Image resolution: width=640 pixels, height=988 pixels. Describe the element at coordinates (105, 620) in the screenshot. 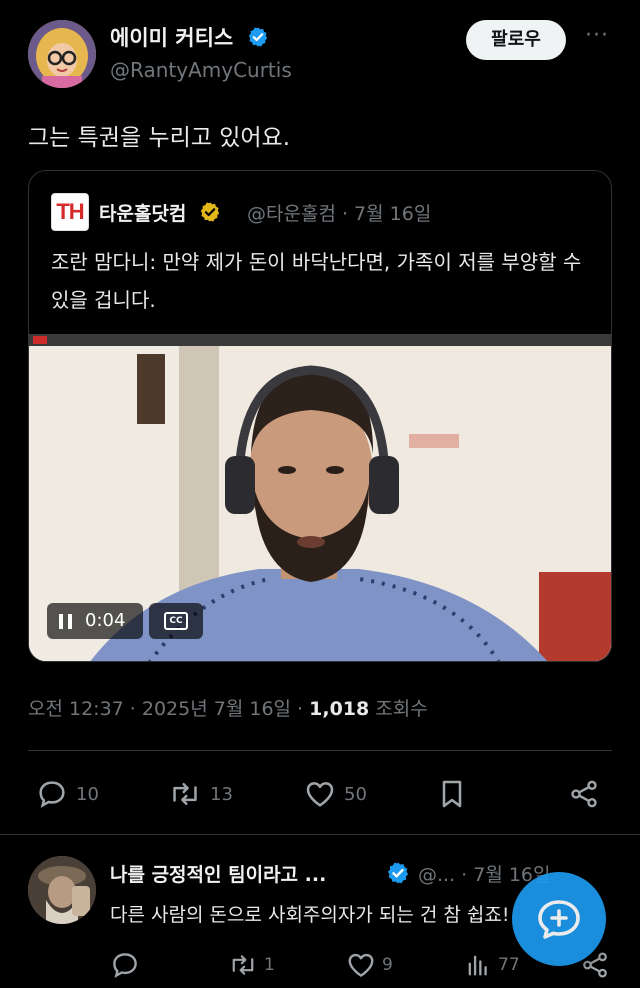

I see `video-time: 0:04` at that location.